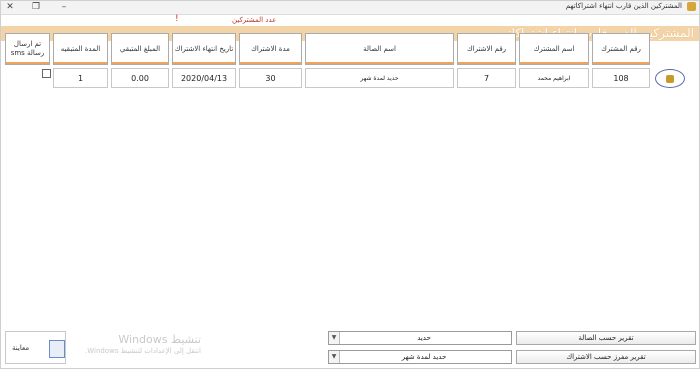  I want to click on subscription-select: ▼ حديد لمدة شهر, so click(420, 357).